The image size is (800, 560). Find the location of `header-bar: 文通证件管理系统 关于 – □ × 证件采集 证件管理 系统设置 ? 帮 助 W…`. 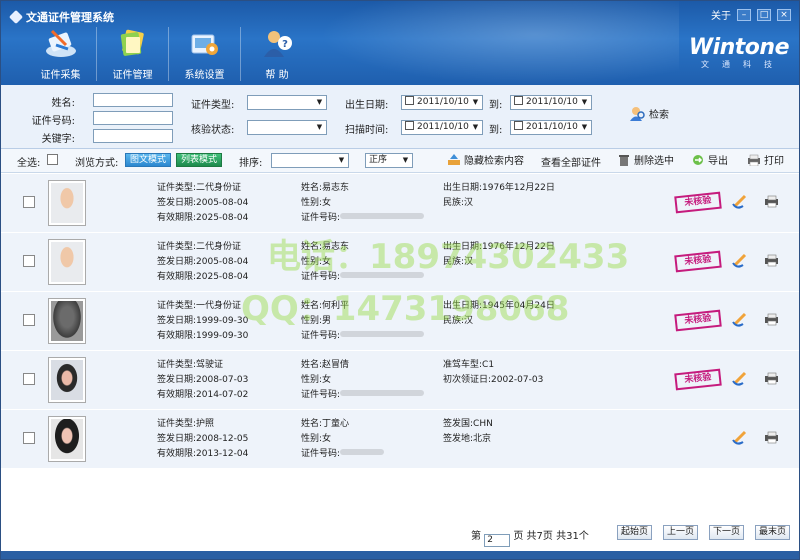

header-bar: 文通证件管理系统 关于 – □ × 证件采集 证件管理 系统设置 ? 帮 助 W… is located at coordinates (400, 43).